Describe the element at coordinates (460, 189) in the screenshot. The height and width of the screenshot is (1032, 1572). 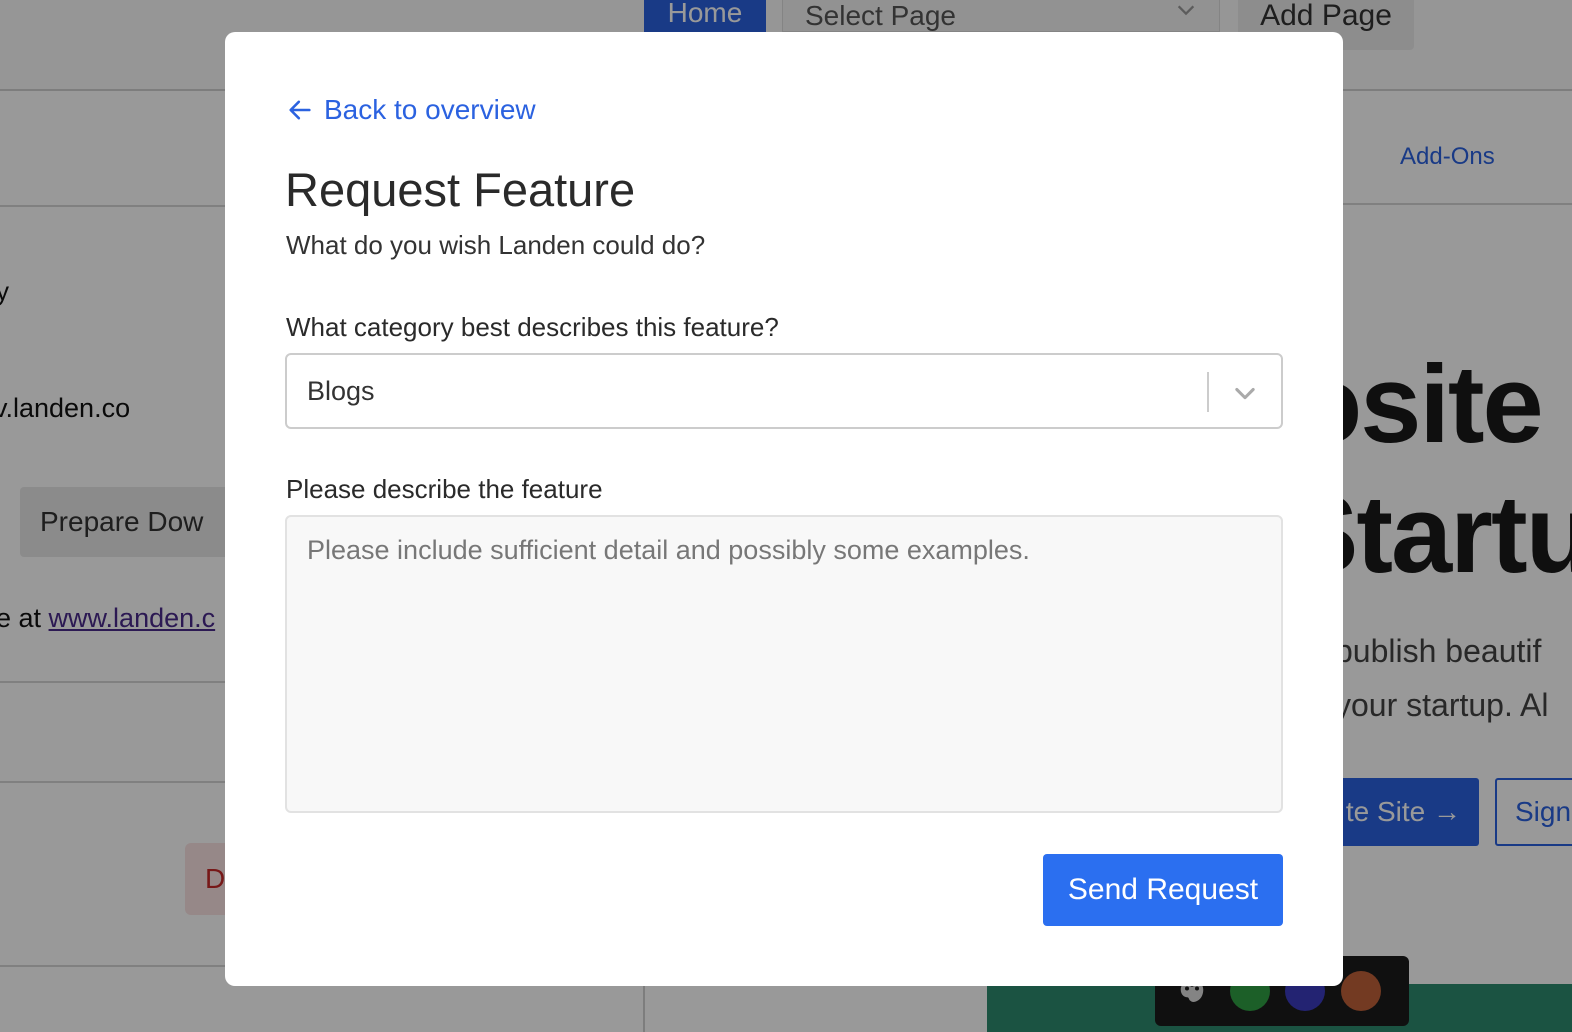
I see `modal-title: Request Feature` at that location.